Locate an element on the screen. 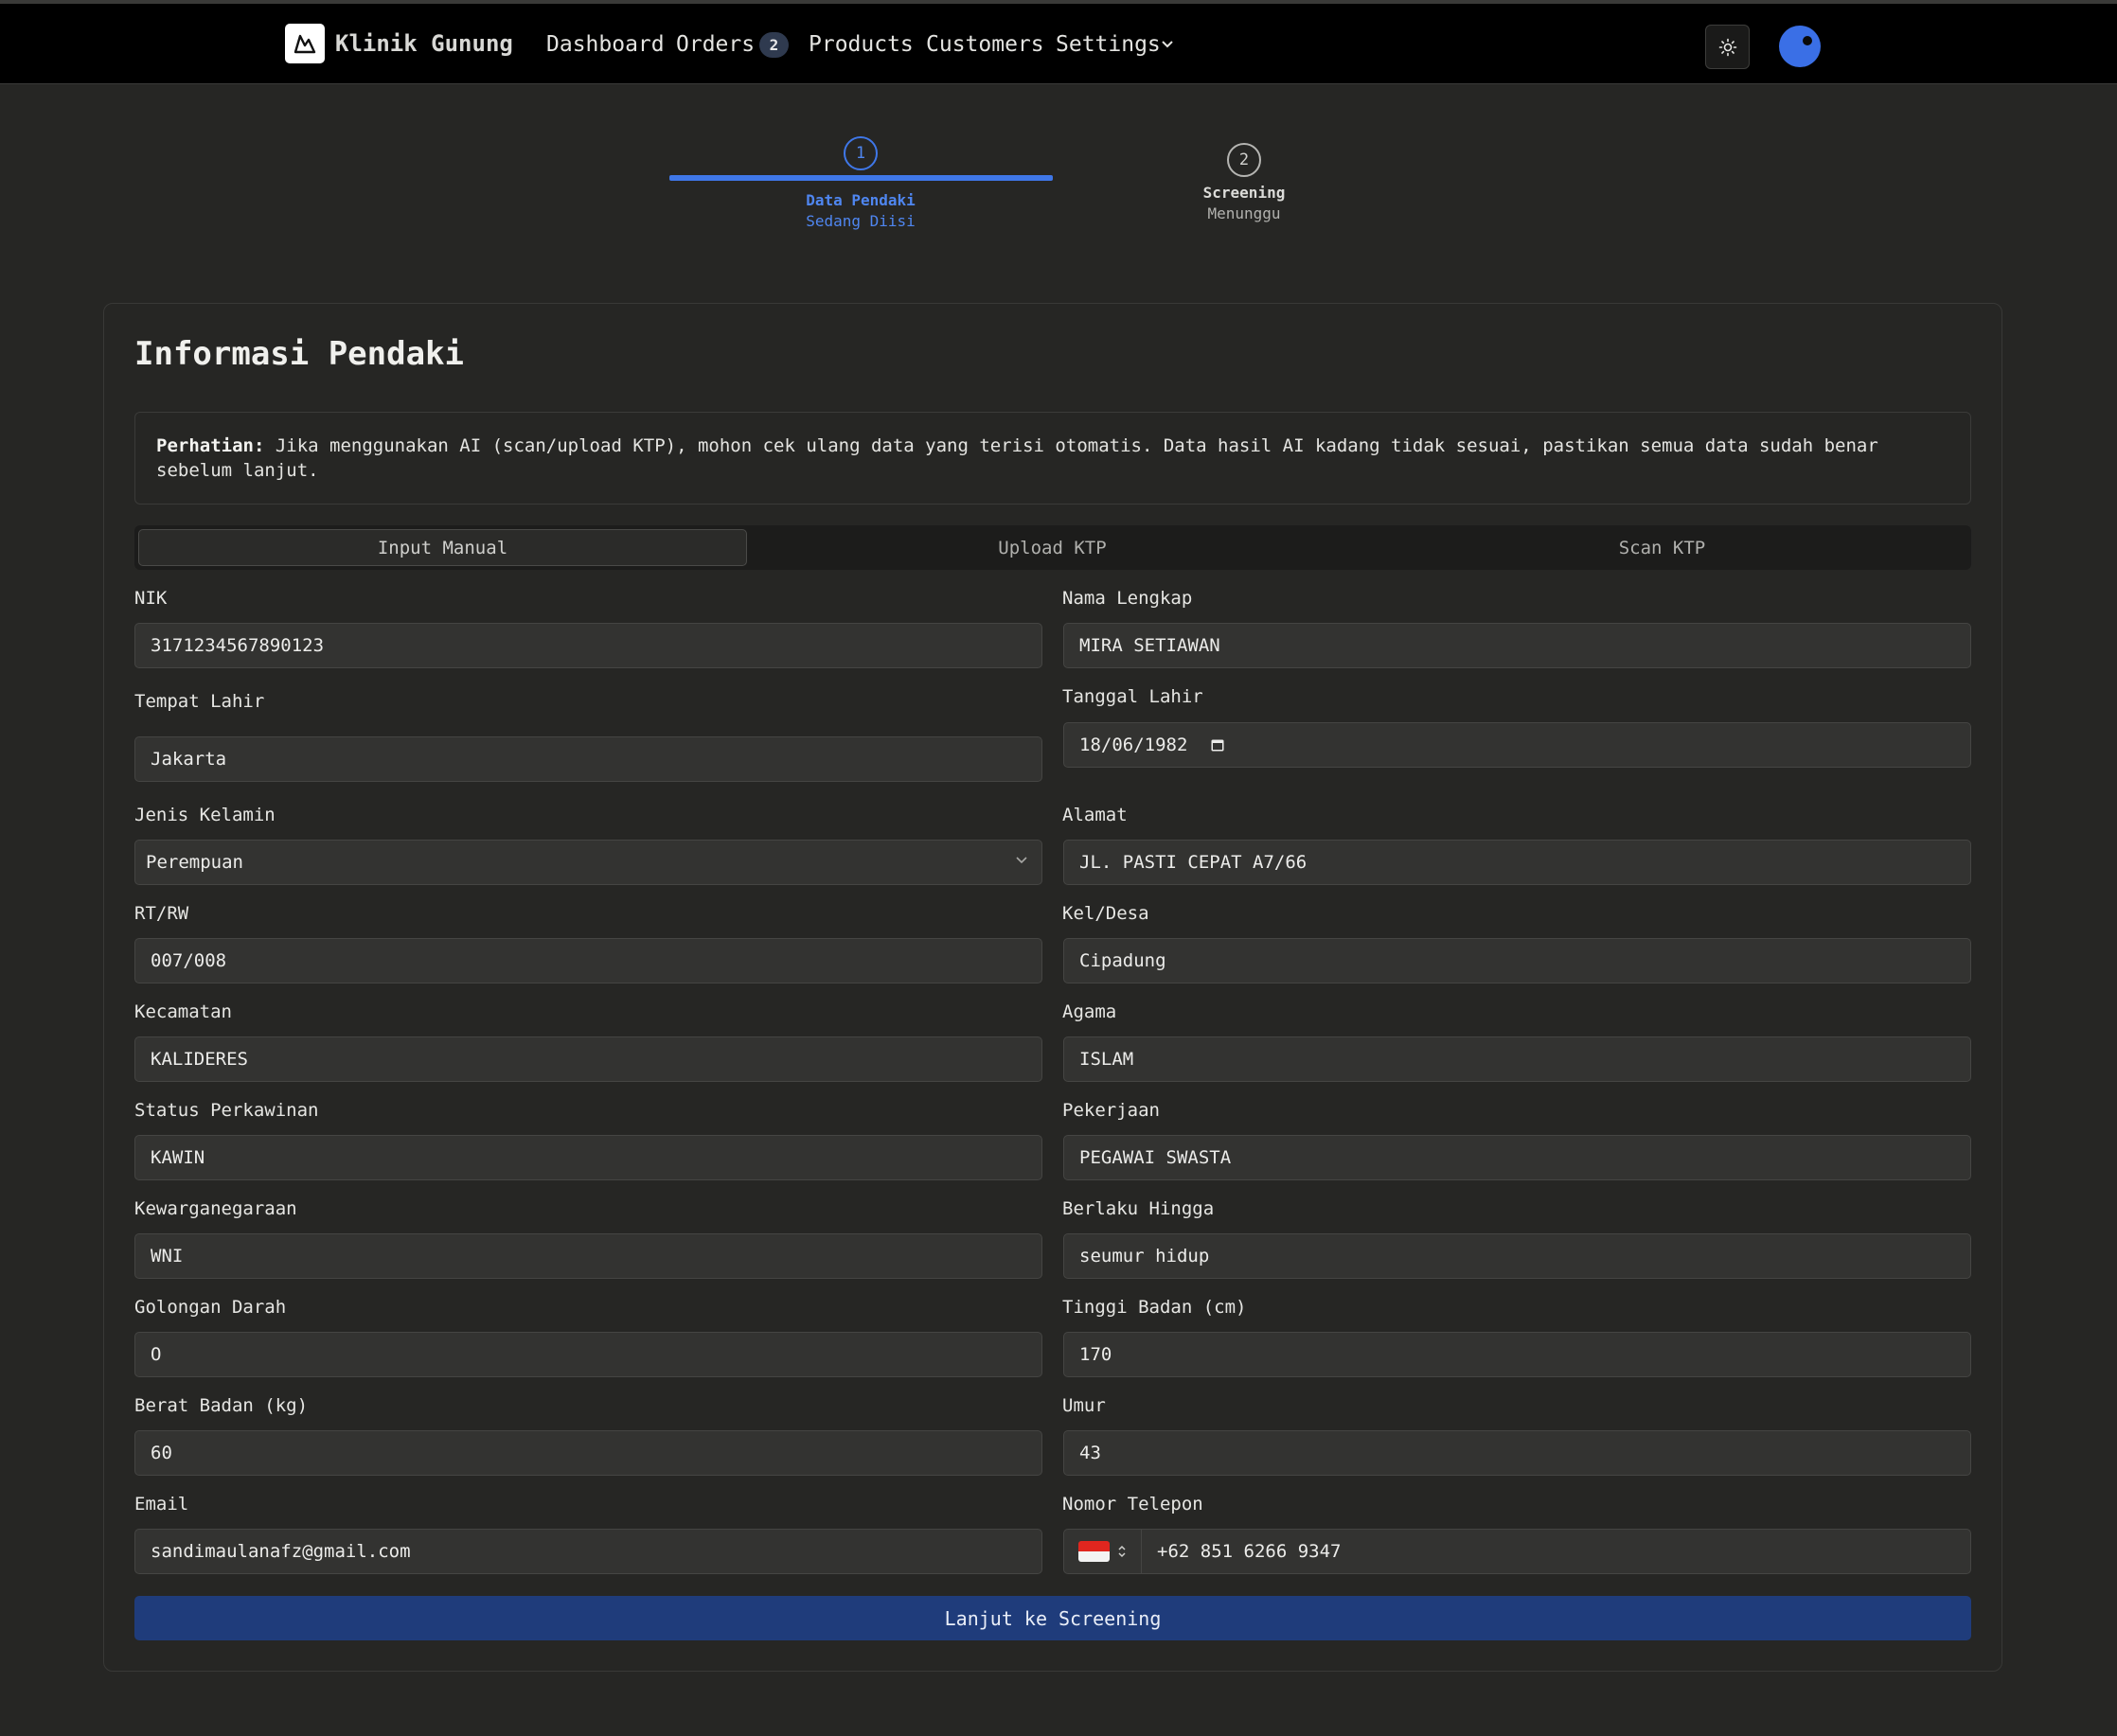 This screenshot has width=2117, height=1736. nav-settings: Settings is located at coordinates (1108, 44).